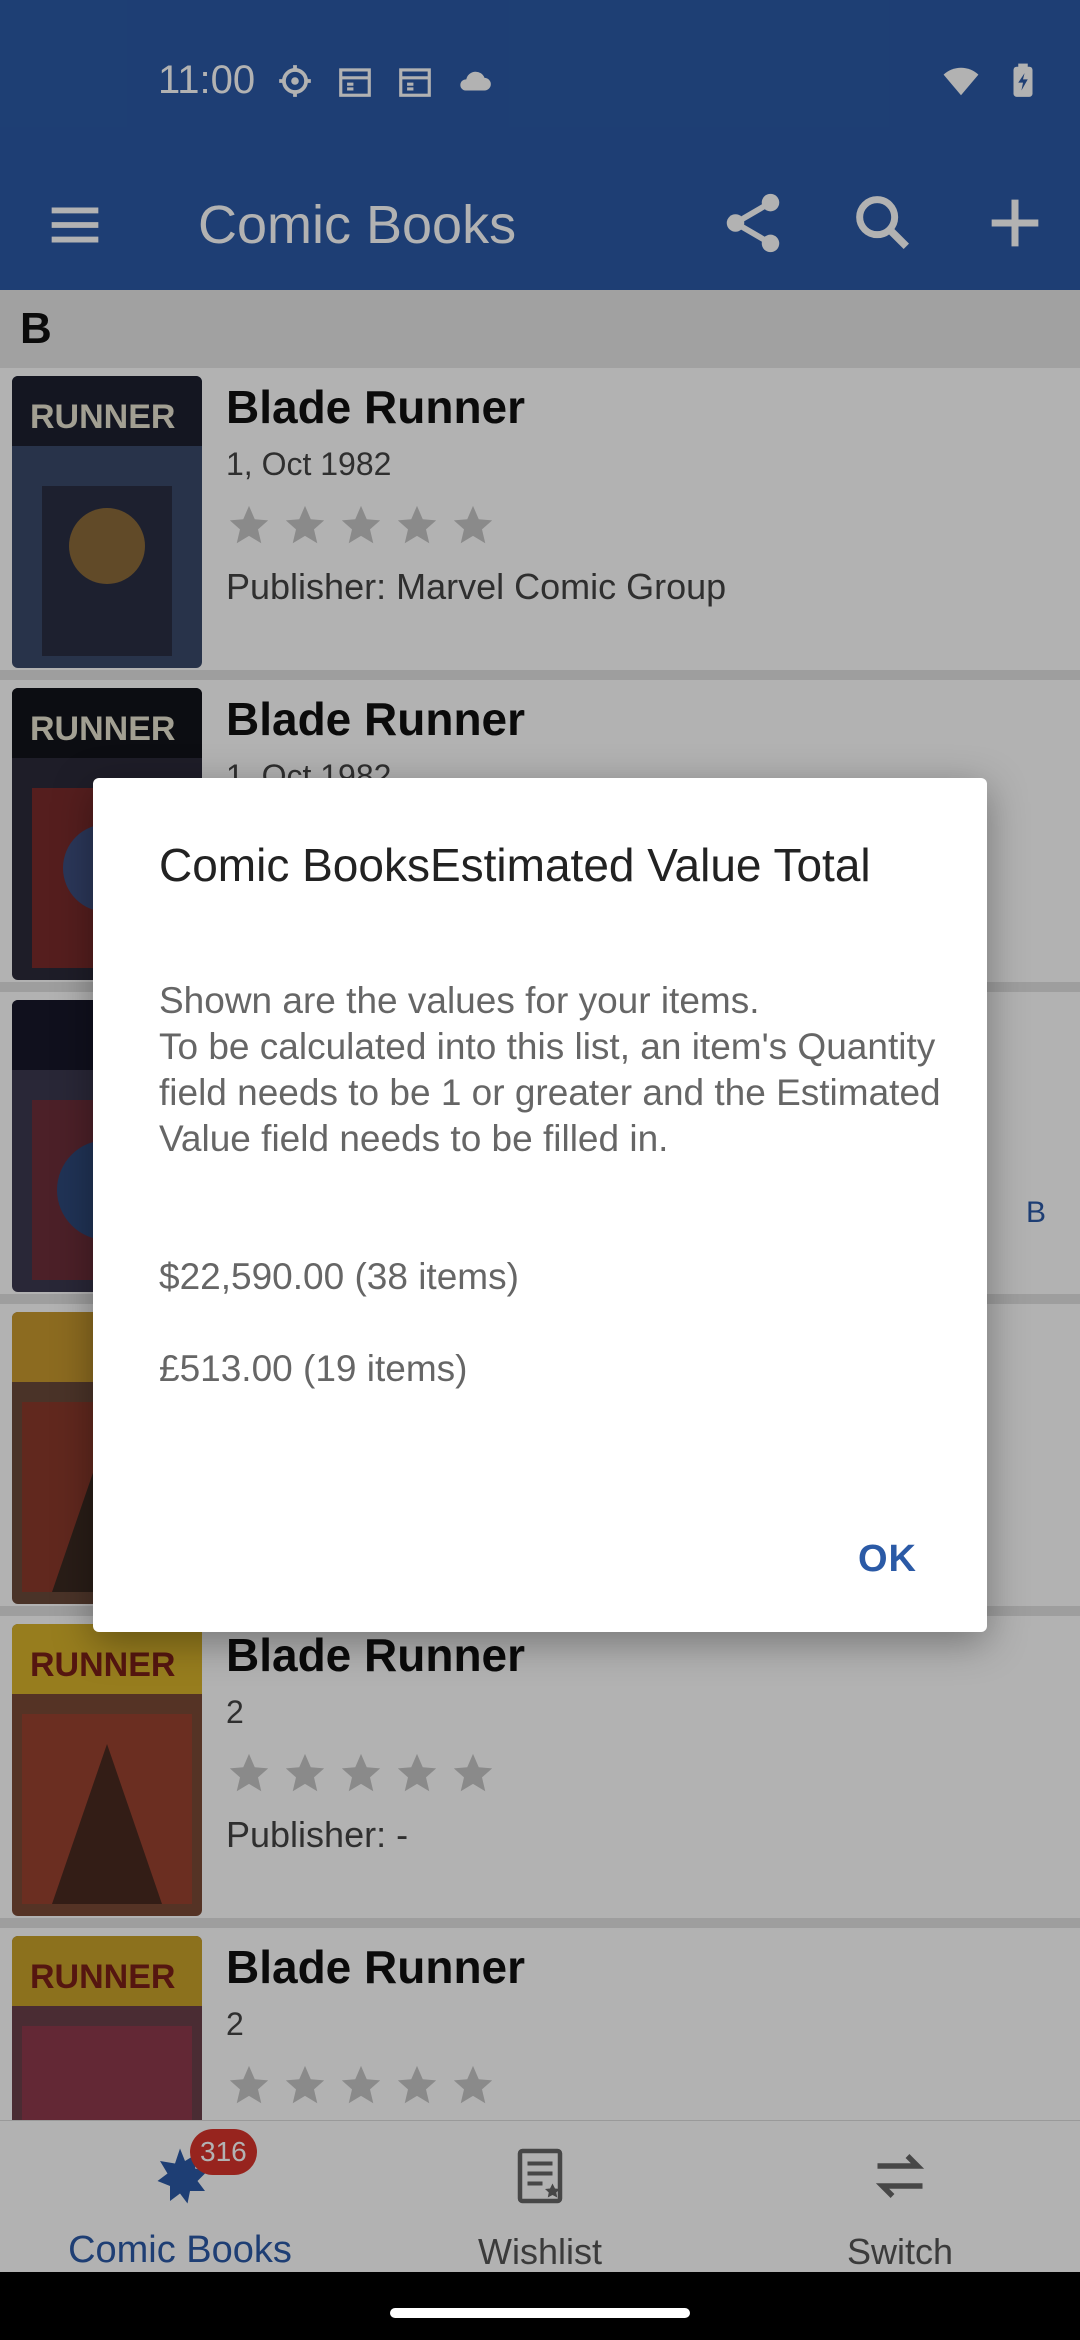 The height and width of the screenshot is (2340, 1080). Describe the element at coordinates (515, 865) in the screenshot. I see `dialog-title: Comic BooksEstimated Value Total` at that location.